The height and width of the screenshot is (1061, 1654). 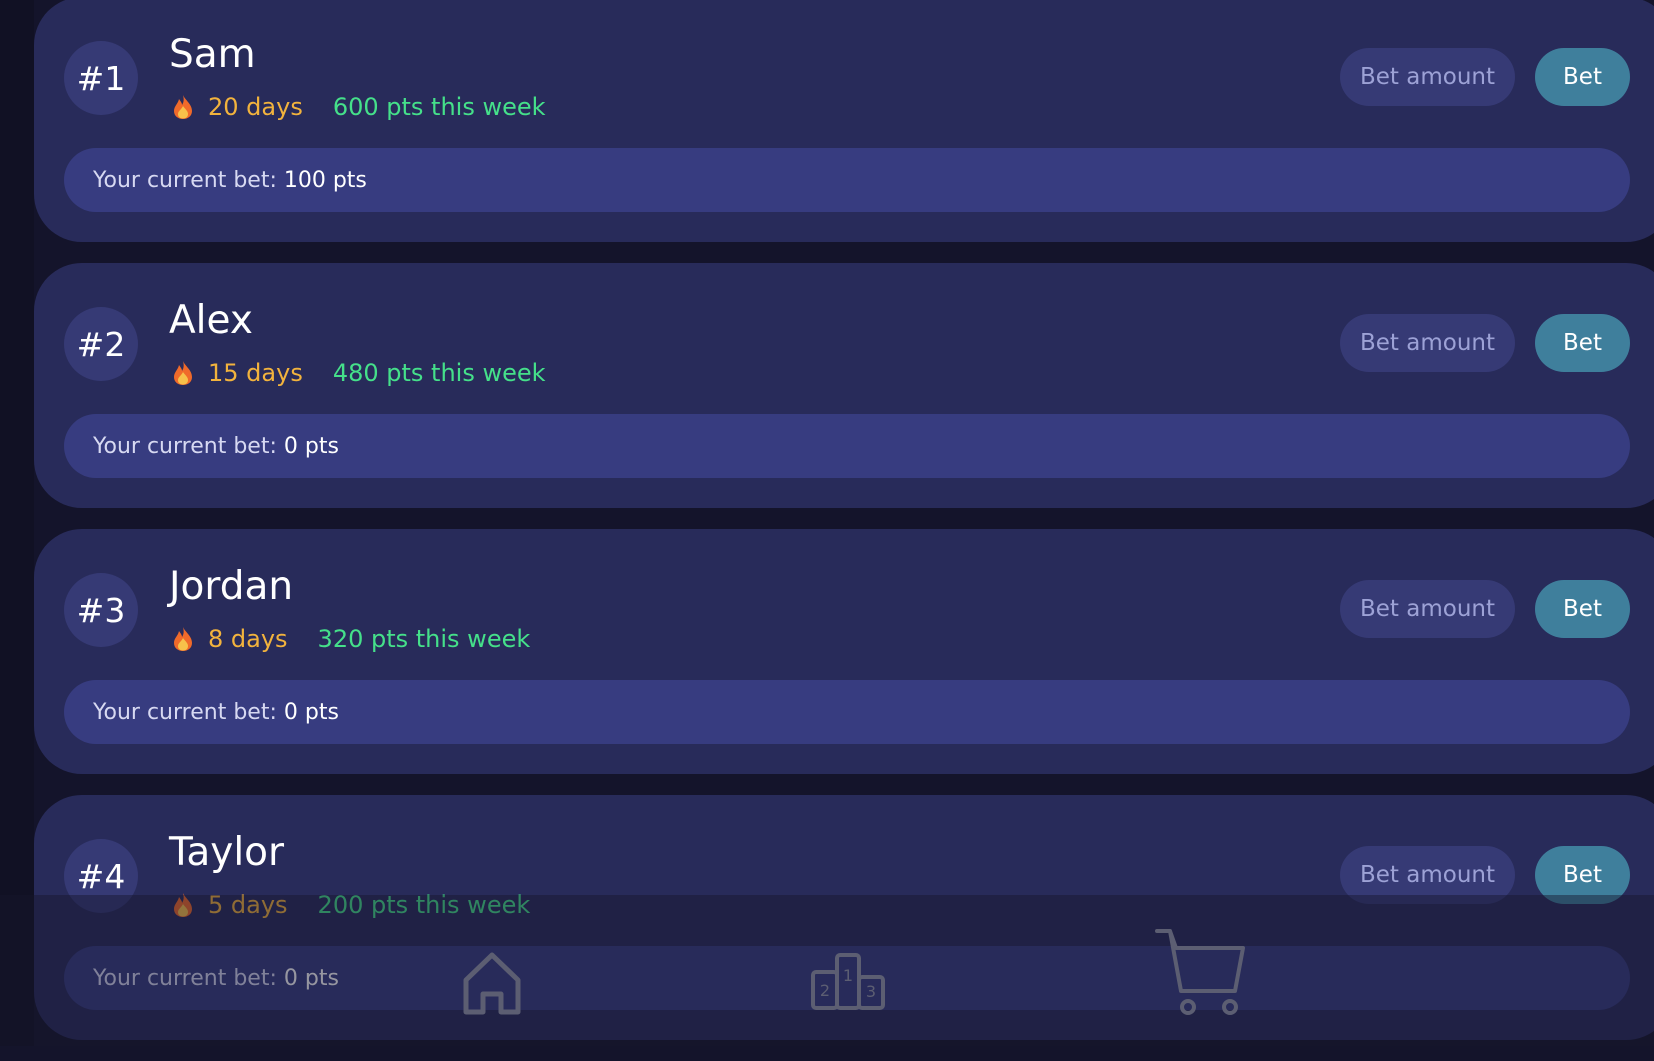 I want to click on podium-first-label: 1, so click(x=848, y=975).